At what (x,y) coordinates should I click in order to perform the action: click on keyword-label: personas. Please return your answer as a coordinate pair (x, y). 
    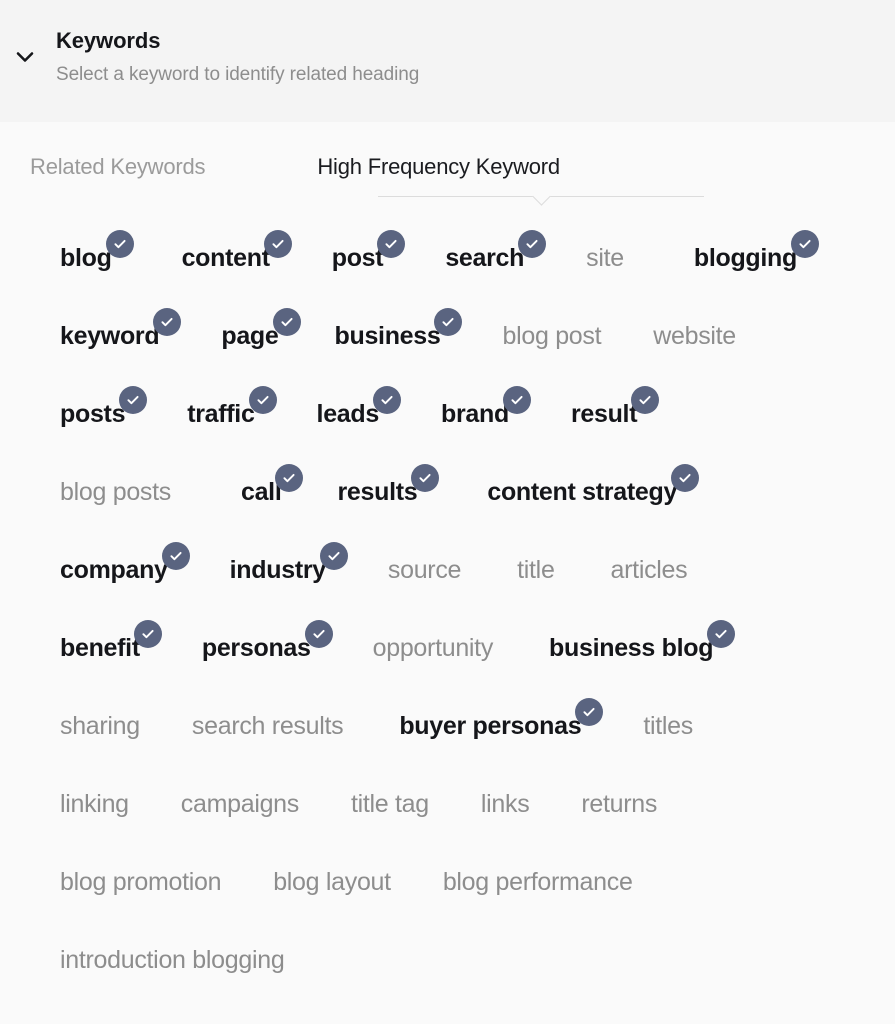
    Looking at the image, I should click on (256, 648).